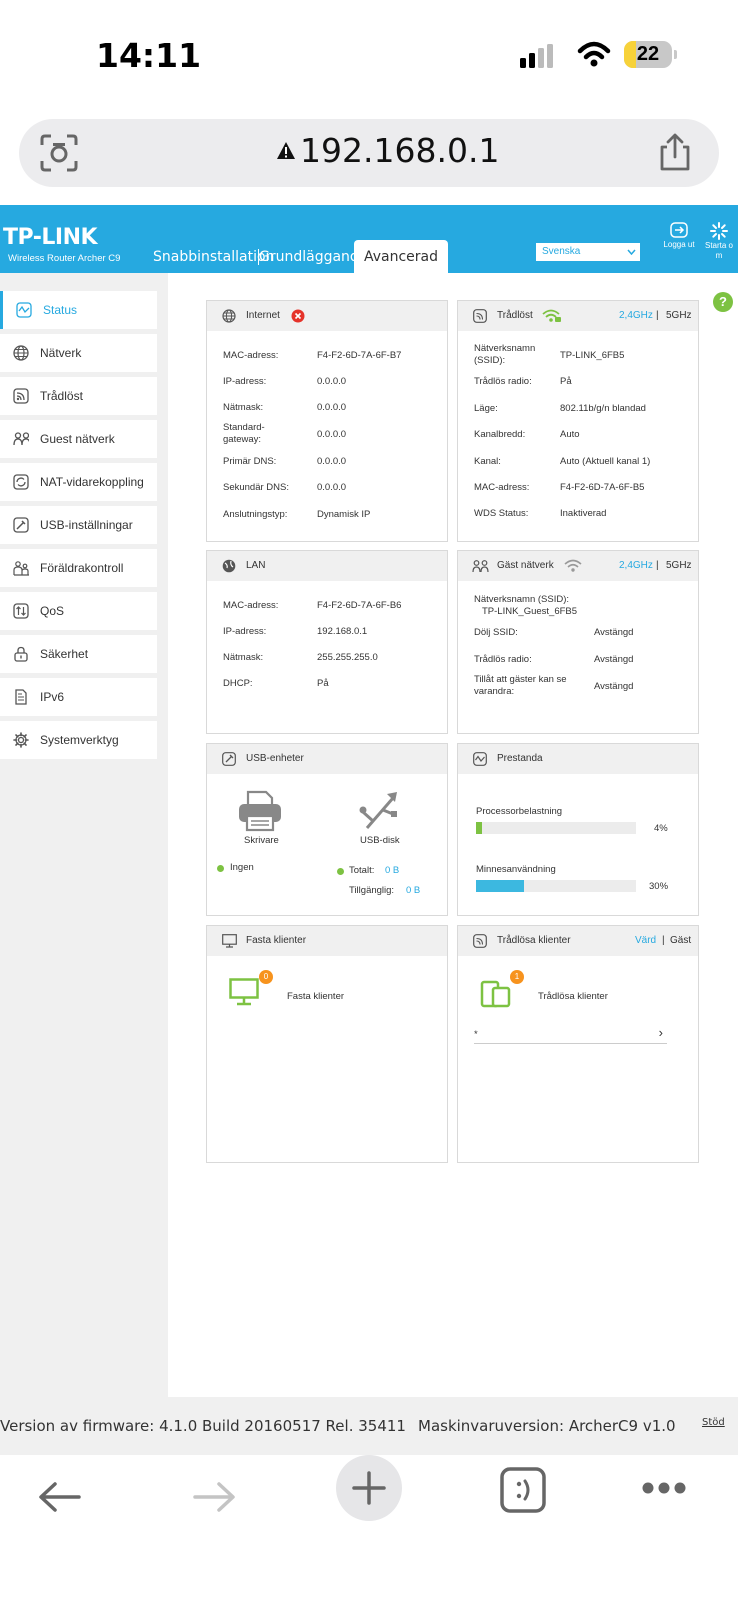 The image size is (738, 1600). I want to click on parental-icon, so click(21, 568).